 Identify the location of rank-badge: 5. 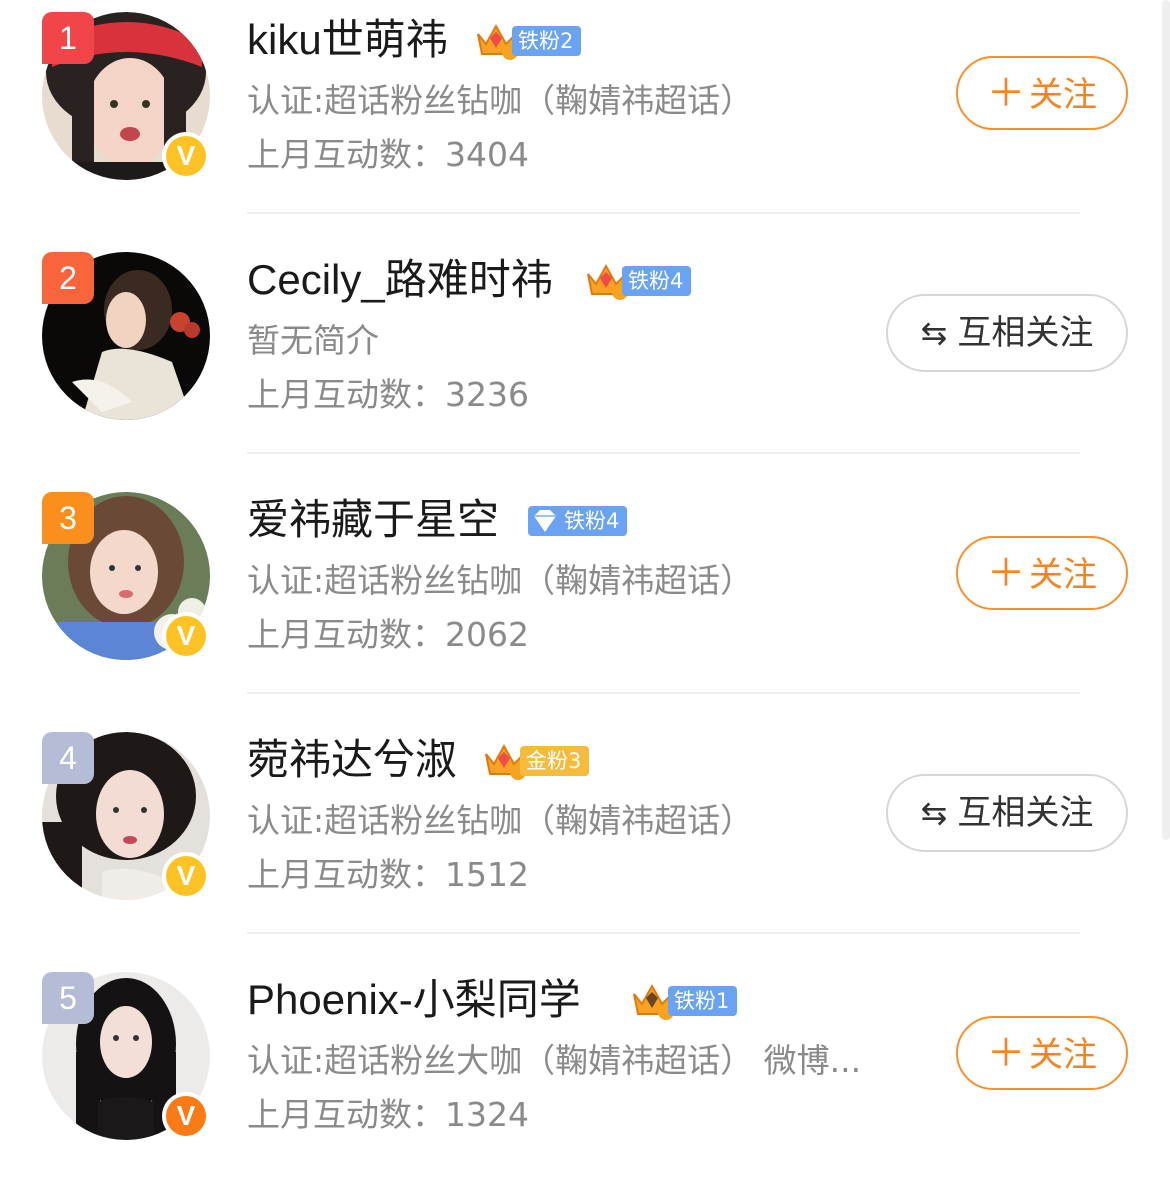
(68, 998).